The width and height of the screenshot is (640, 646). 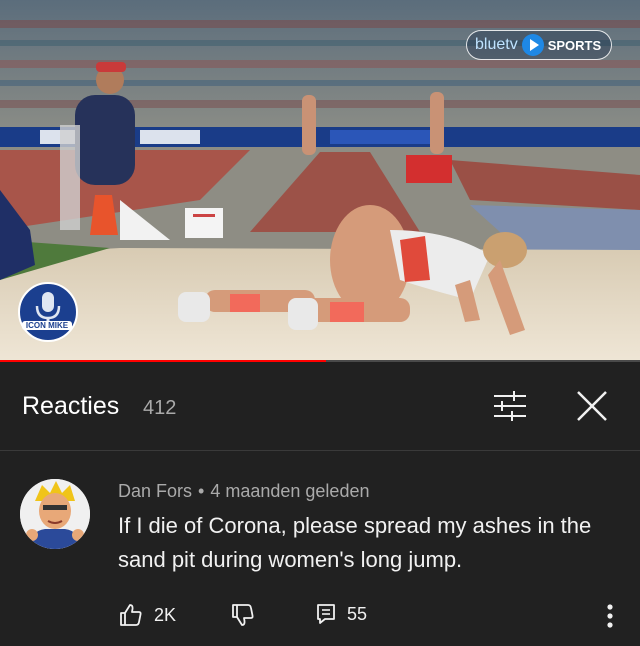 What do you see at coordinates (357, 613) in the screenshot?
I see `reply-count: 55` at bounding box center [357, 613].